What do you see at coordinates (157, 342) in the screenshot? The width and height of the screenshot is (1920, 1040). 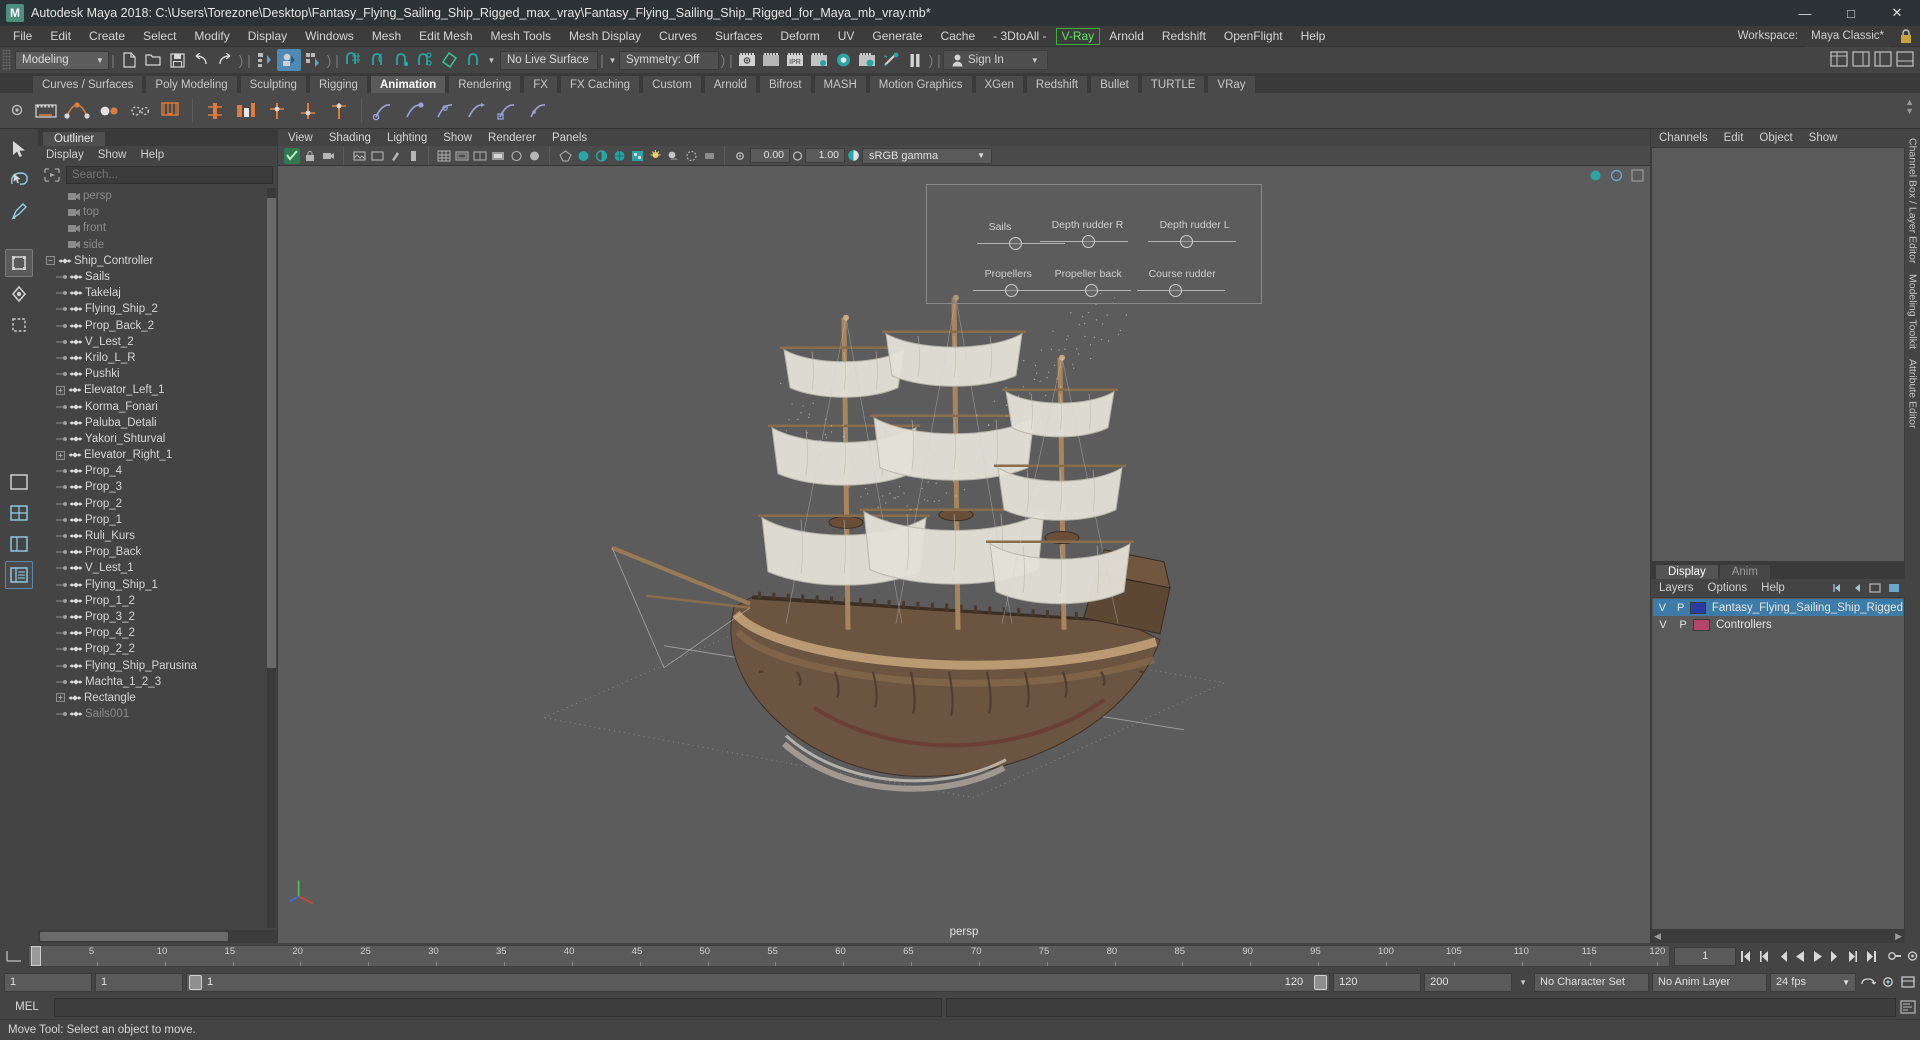 I see `outliner-item-v_lest_2: V_Lest_2` at bounding box center [157, 342].